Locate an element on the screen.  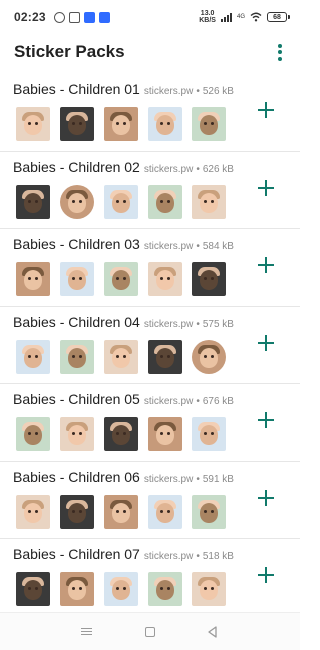
pack-size: 575 kB is located at coordinates (218, 324).